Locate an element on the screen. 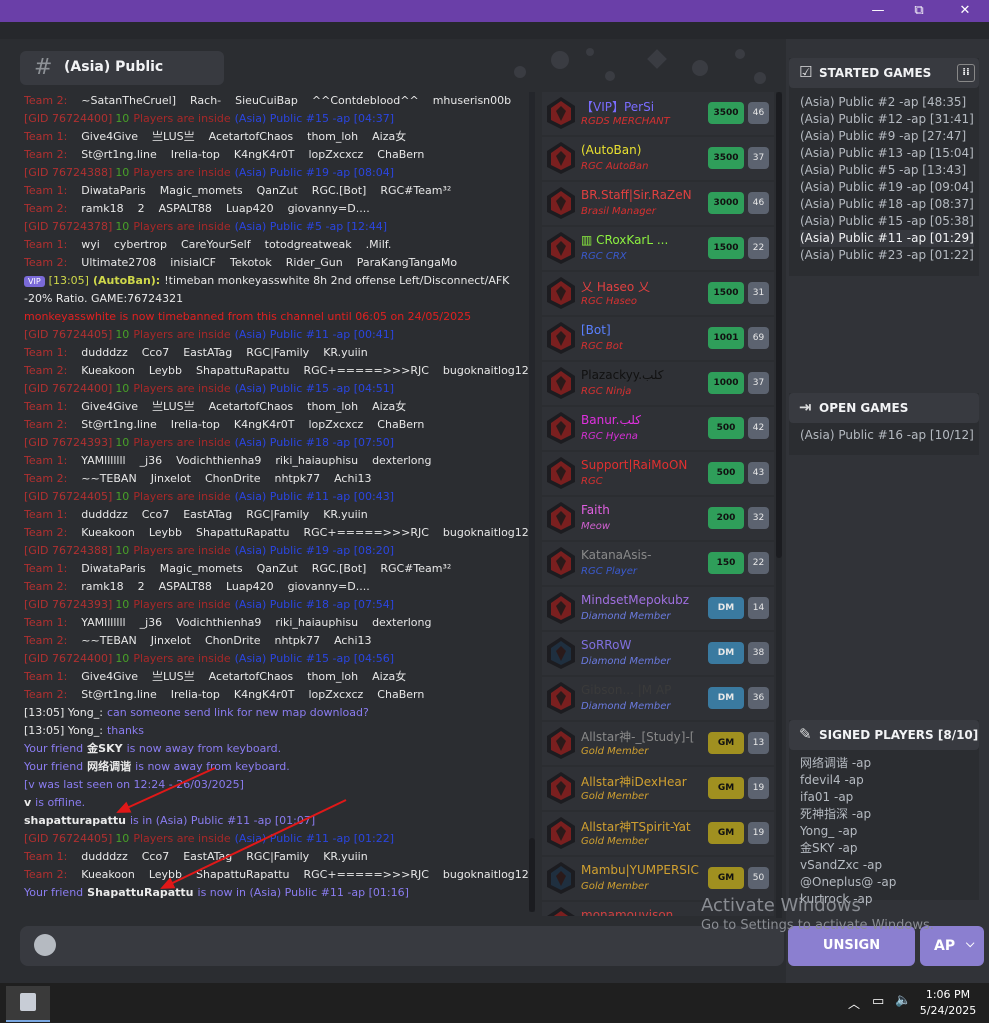 The width and height of the screenshot is (989, 1023). player-name: ^^Contdeblood^^ is located at coordinates (365, 100).